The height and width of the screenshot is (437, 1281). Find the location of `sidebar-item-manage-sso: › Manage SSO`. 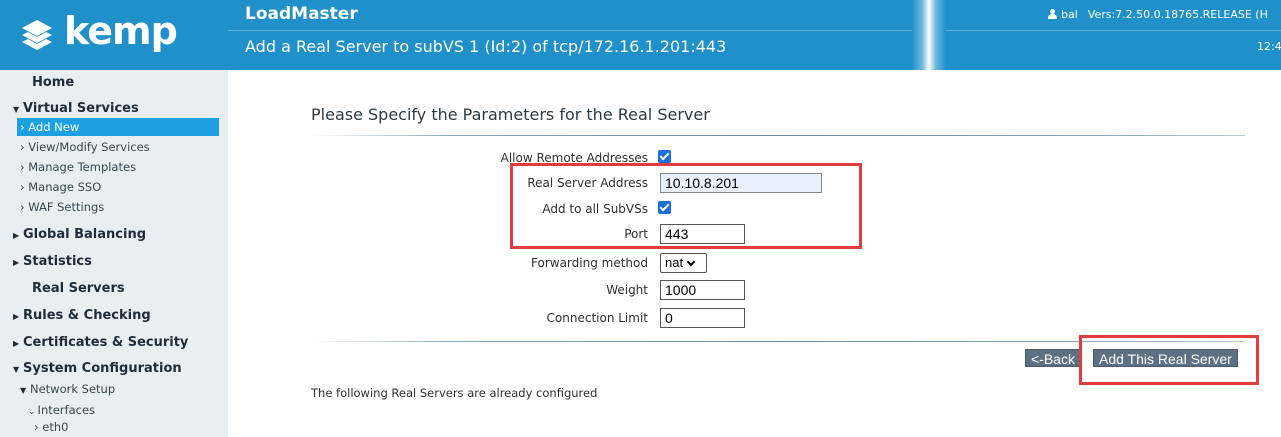

sidebar-item-manage-sso: › Manage SSO is located at coordinates (60, 187).